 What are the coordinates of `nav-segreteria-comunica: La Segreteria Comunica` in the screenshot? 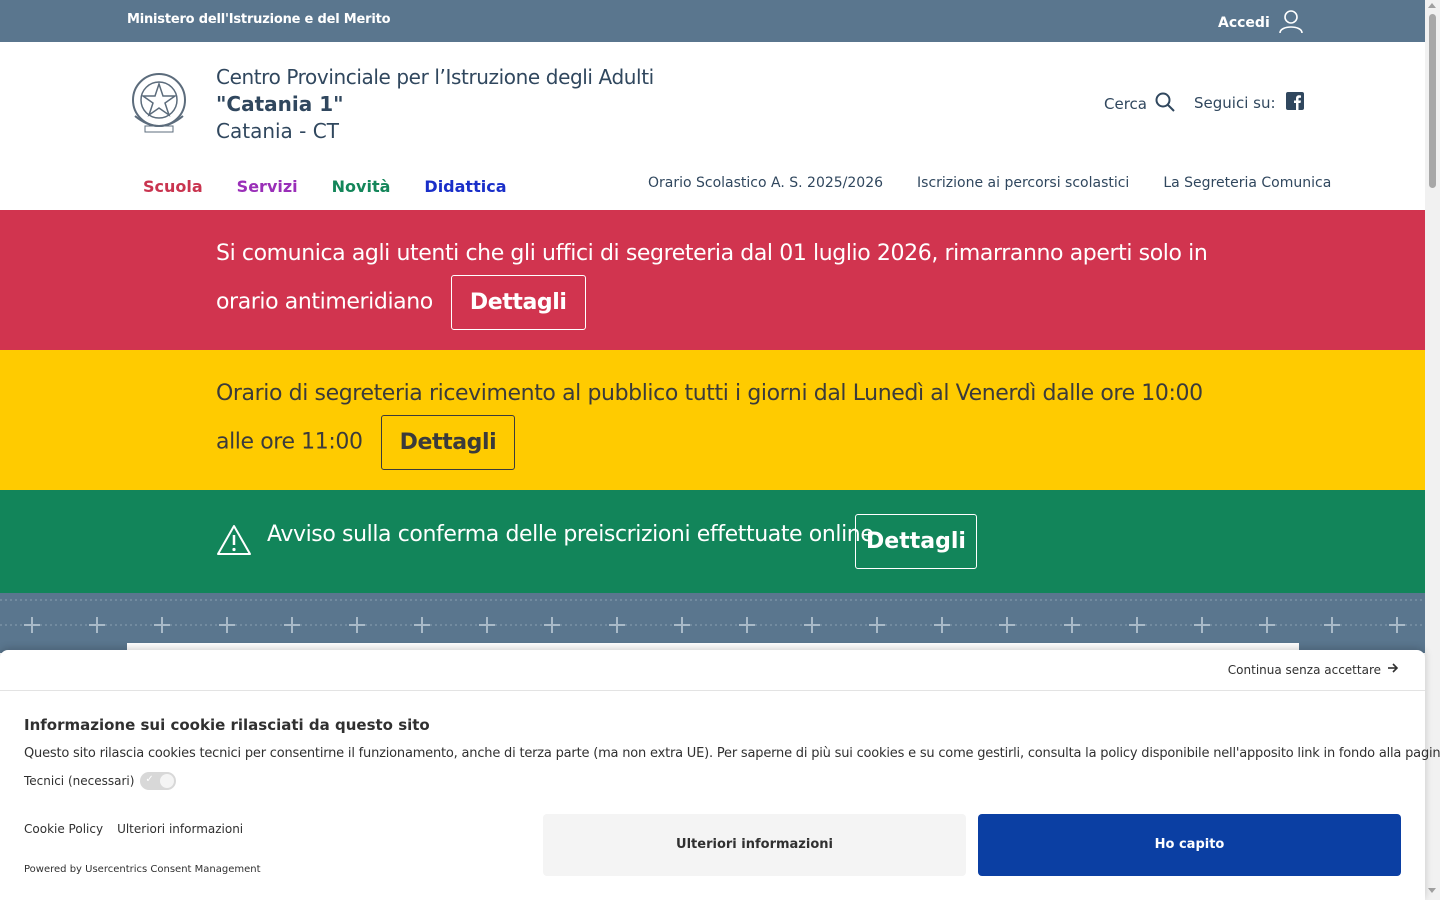 It's located at (1247, 183).